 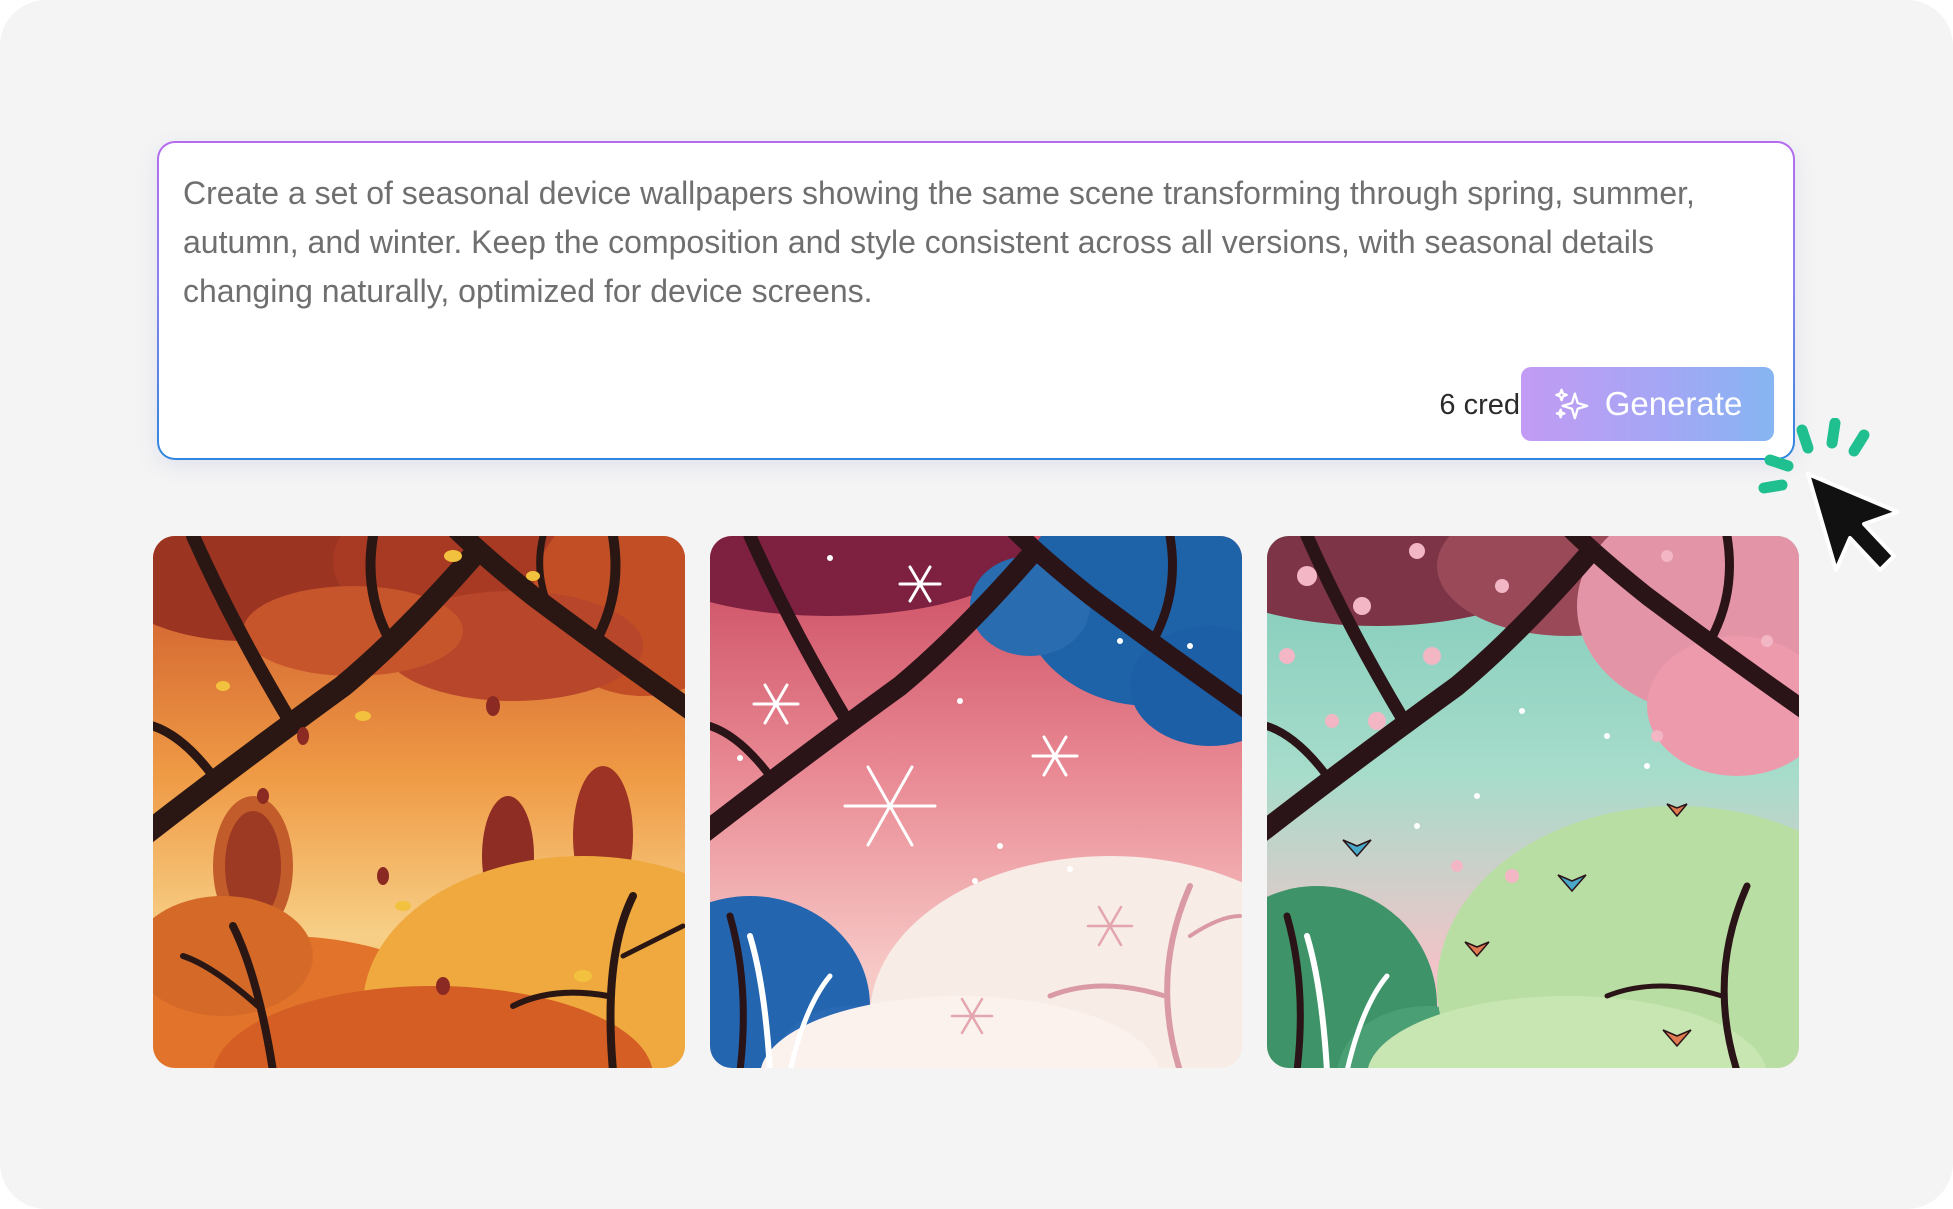 I want to click on mouse-cursor-icon, so click(x=1829, y=495).